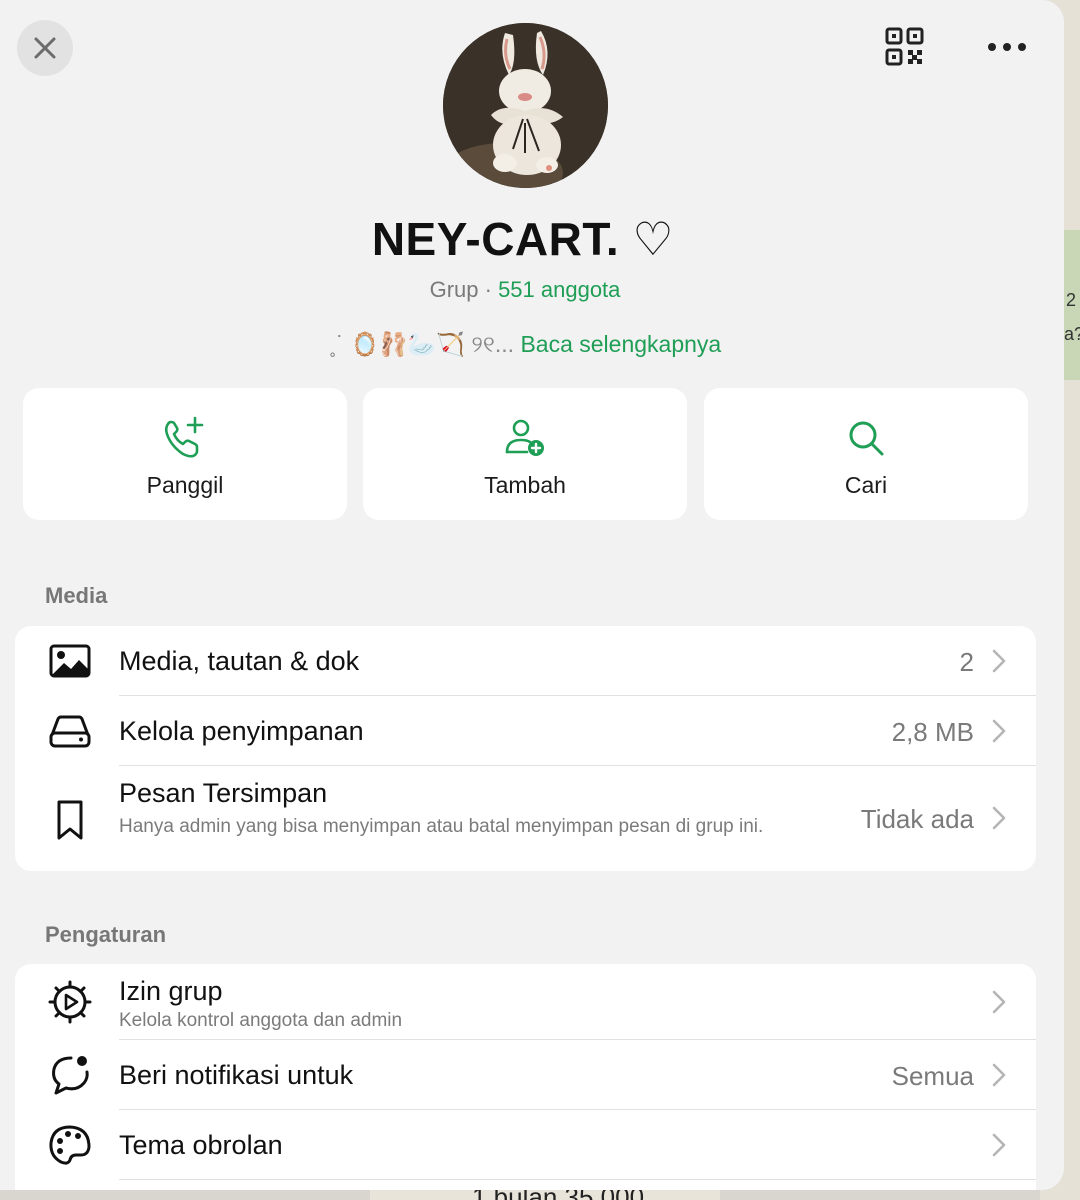 Image resolution: width=1080 pixels, height=1200 pixels. Describe the element at coordinates (525, 485) in the screenshot. I see `add-member-button-label: Tambah` at that location.